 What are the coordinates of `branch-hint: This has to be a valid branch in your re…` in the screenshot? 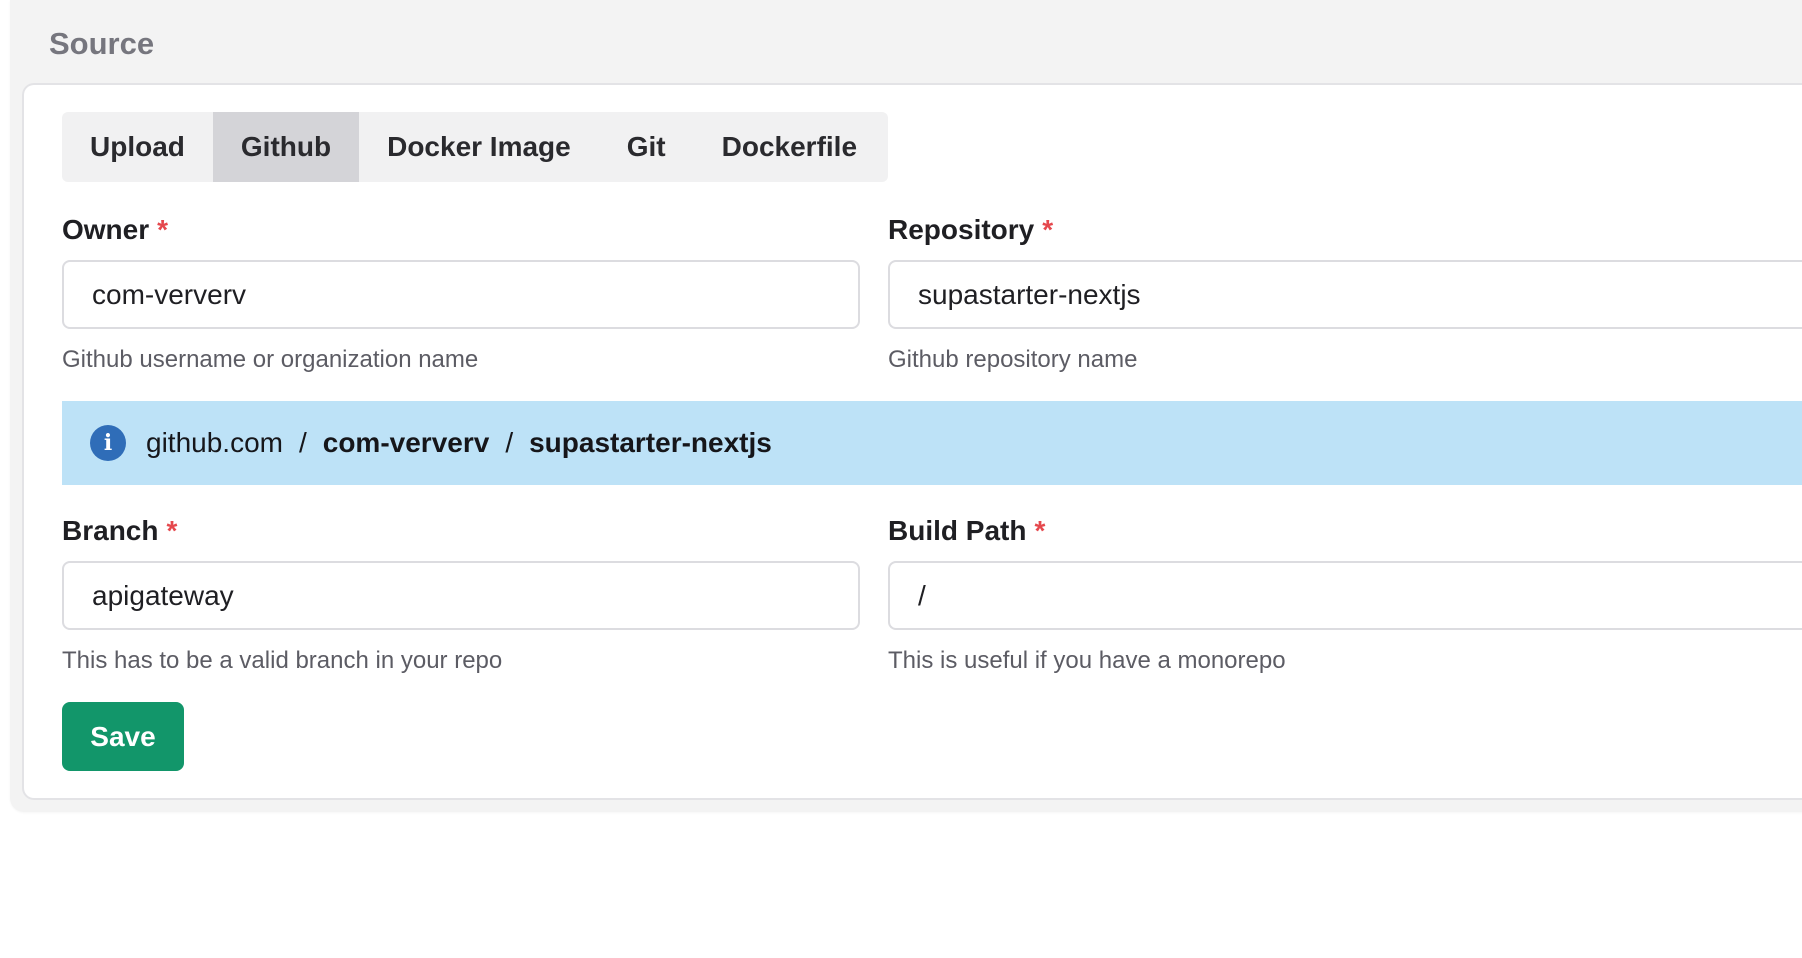 It's located at (282, 660).